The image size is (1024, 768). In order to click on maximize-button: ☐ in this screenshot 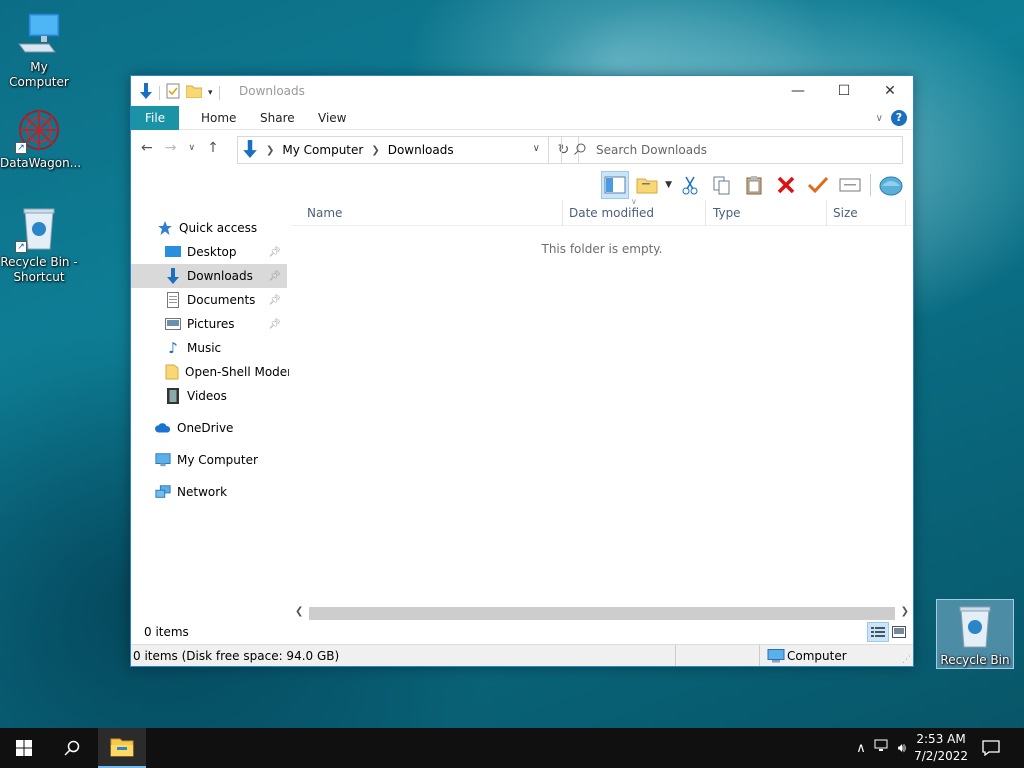, I will do `click(844, 91)`.